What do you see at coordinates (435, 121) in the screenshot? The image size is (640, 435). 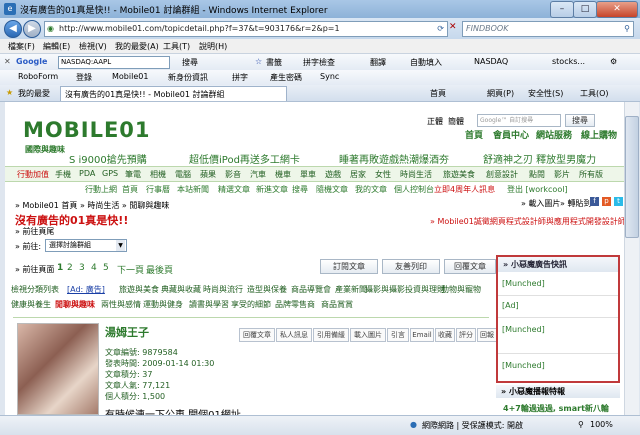 I see `link-traditional: 正體` at bounding box center [435, 121].